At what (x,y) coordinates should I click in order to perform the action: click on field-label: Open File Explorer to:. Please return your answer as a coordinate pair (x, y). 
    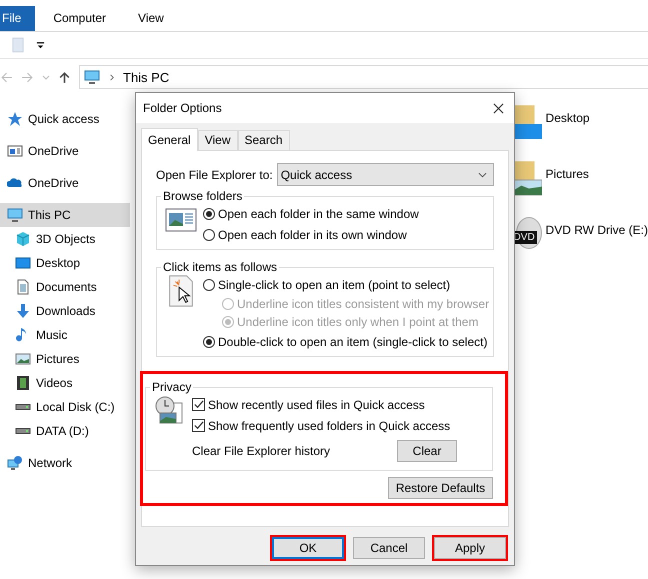
    Looking at the image, I should click on (214, 175).